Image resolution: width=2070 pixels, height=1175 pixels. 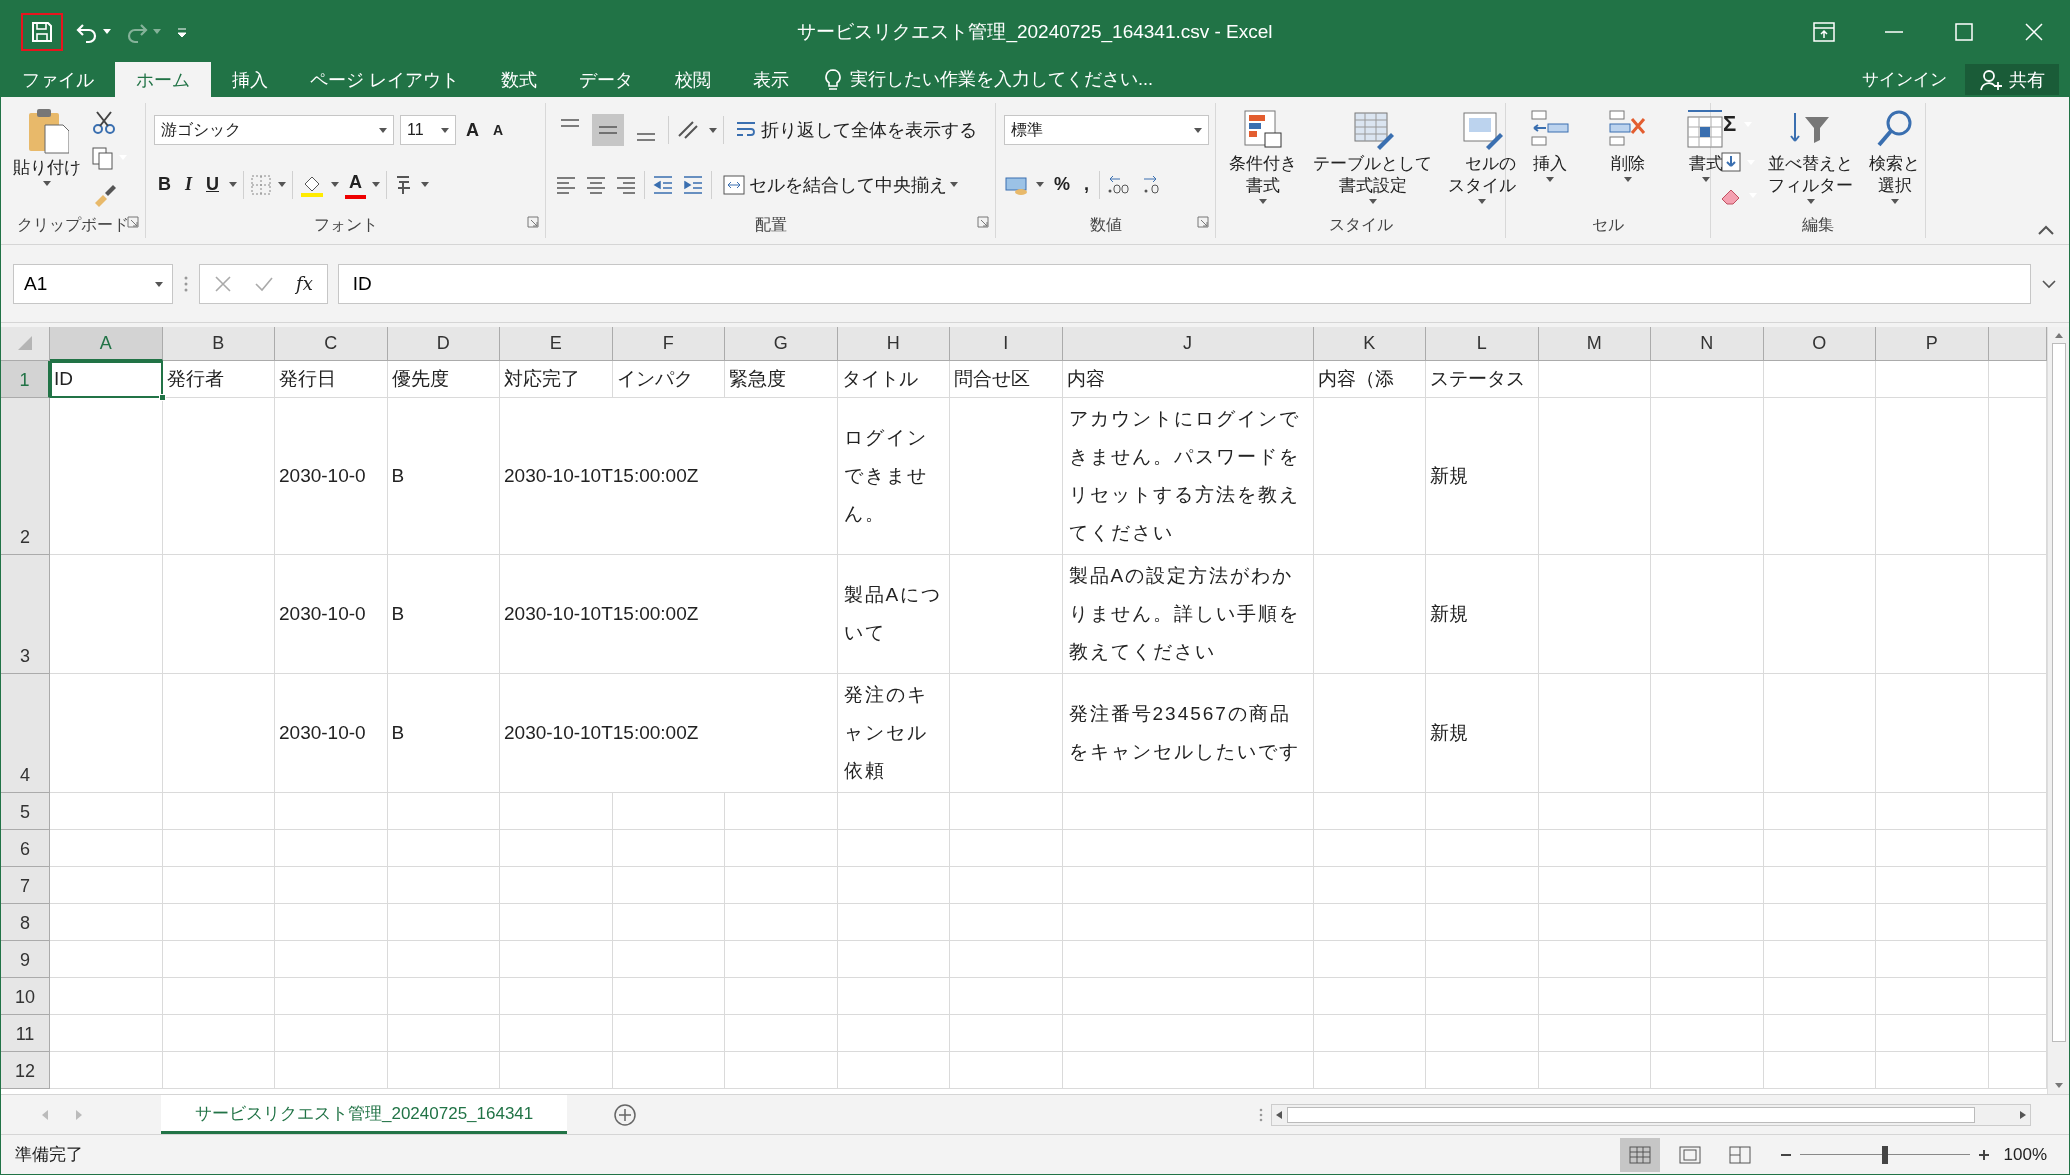 I want to click on ribbon-tab: ファイル, so click(x=58, y=79).